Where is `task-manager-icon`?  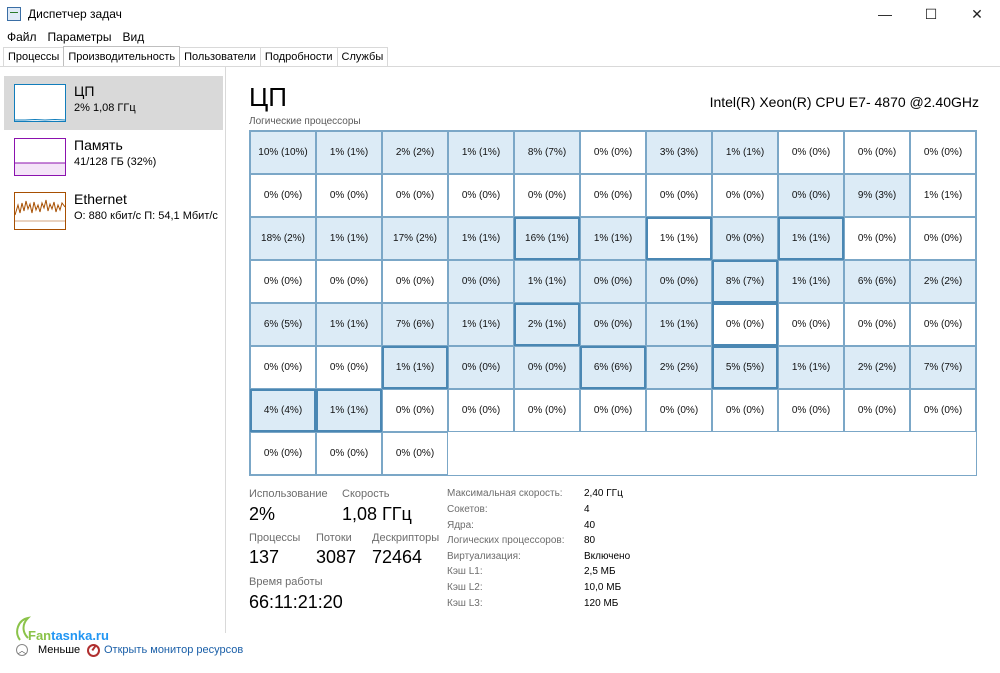 task-manager-icon is located at coordinates (14, 14).